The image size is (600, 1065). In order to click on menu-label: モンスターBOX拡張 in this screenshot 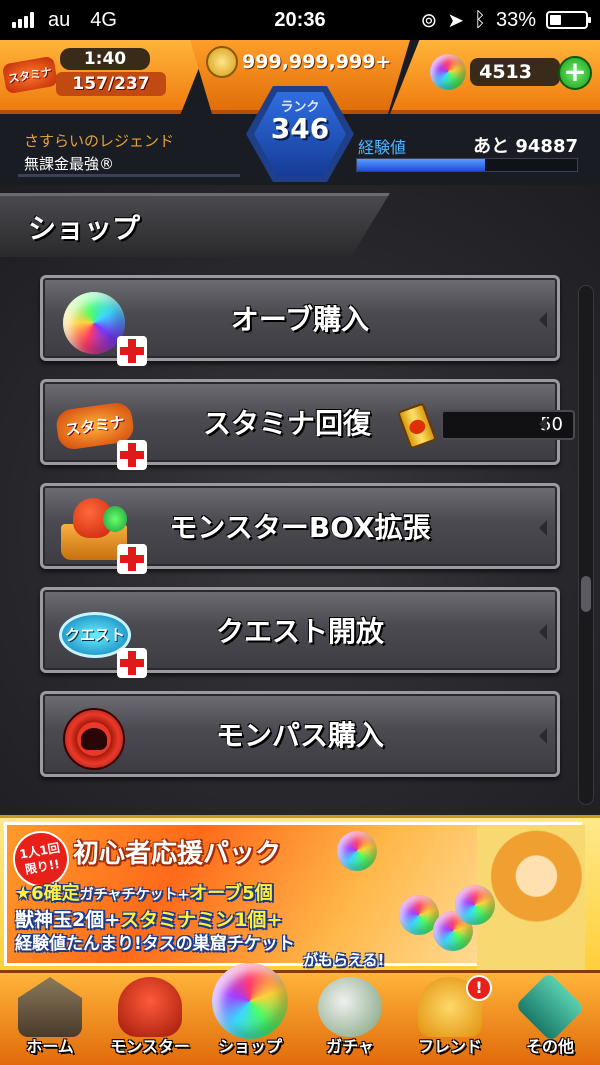, I will do `click(300, 527)`.